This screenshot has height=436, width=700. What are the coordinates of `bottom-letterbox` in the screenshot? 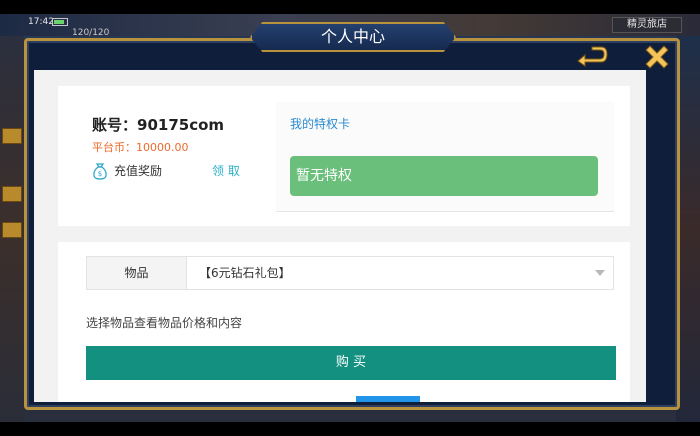 It's located at (350, 429).